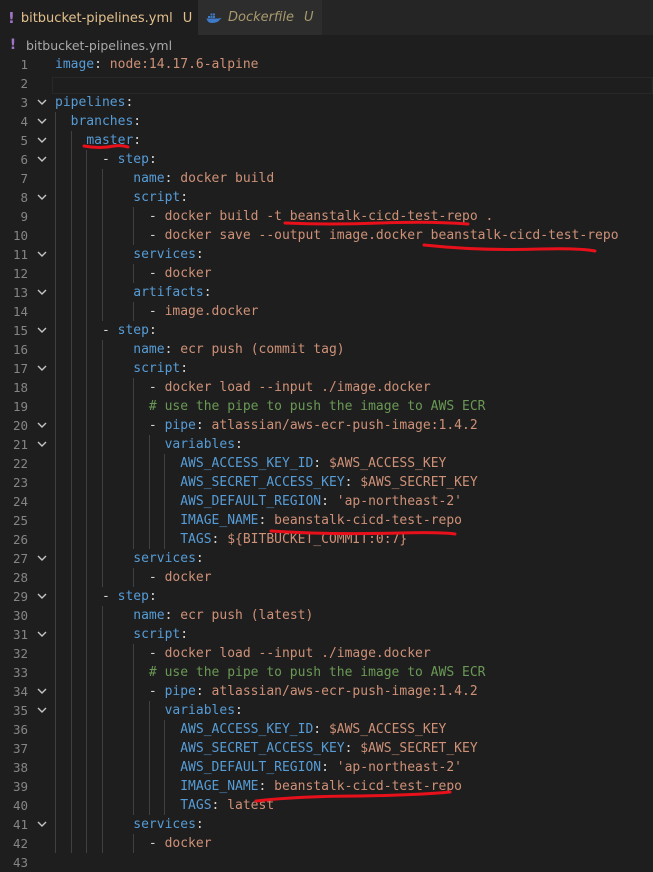  Describe the element at coordinates (164, 254) in the screenshot. I see `token: services` at that location.